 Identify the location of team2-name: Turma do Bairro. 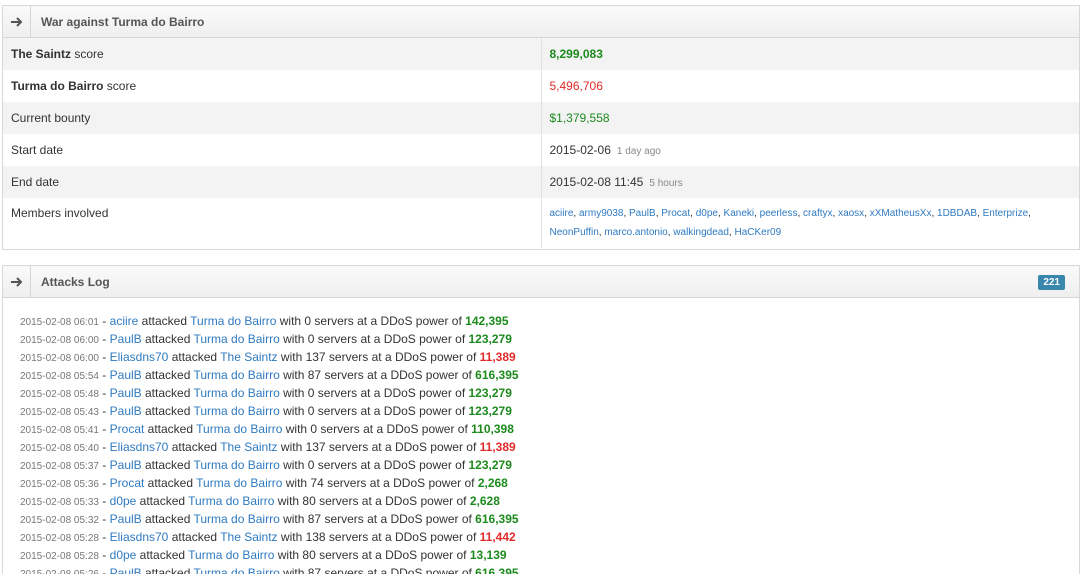
(57, 86).